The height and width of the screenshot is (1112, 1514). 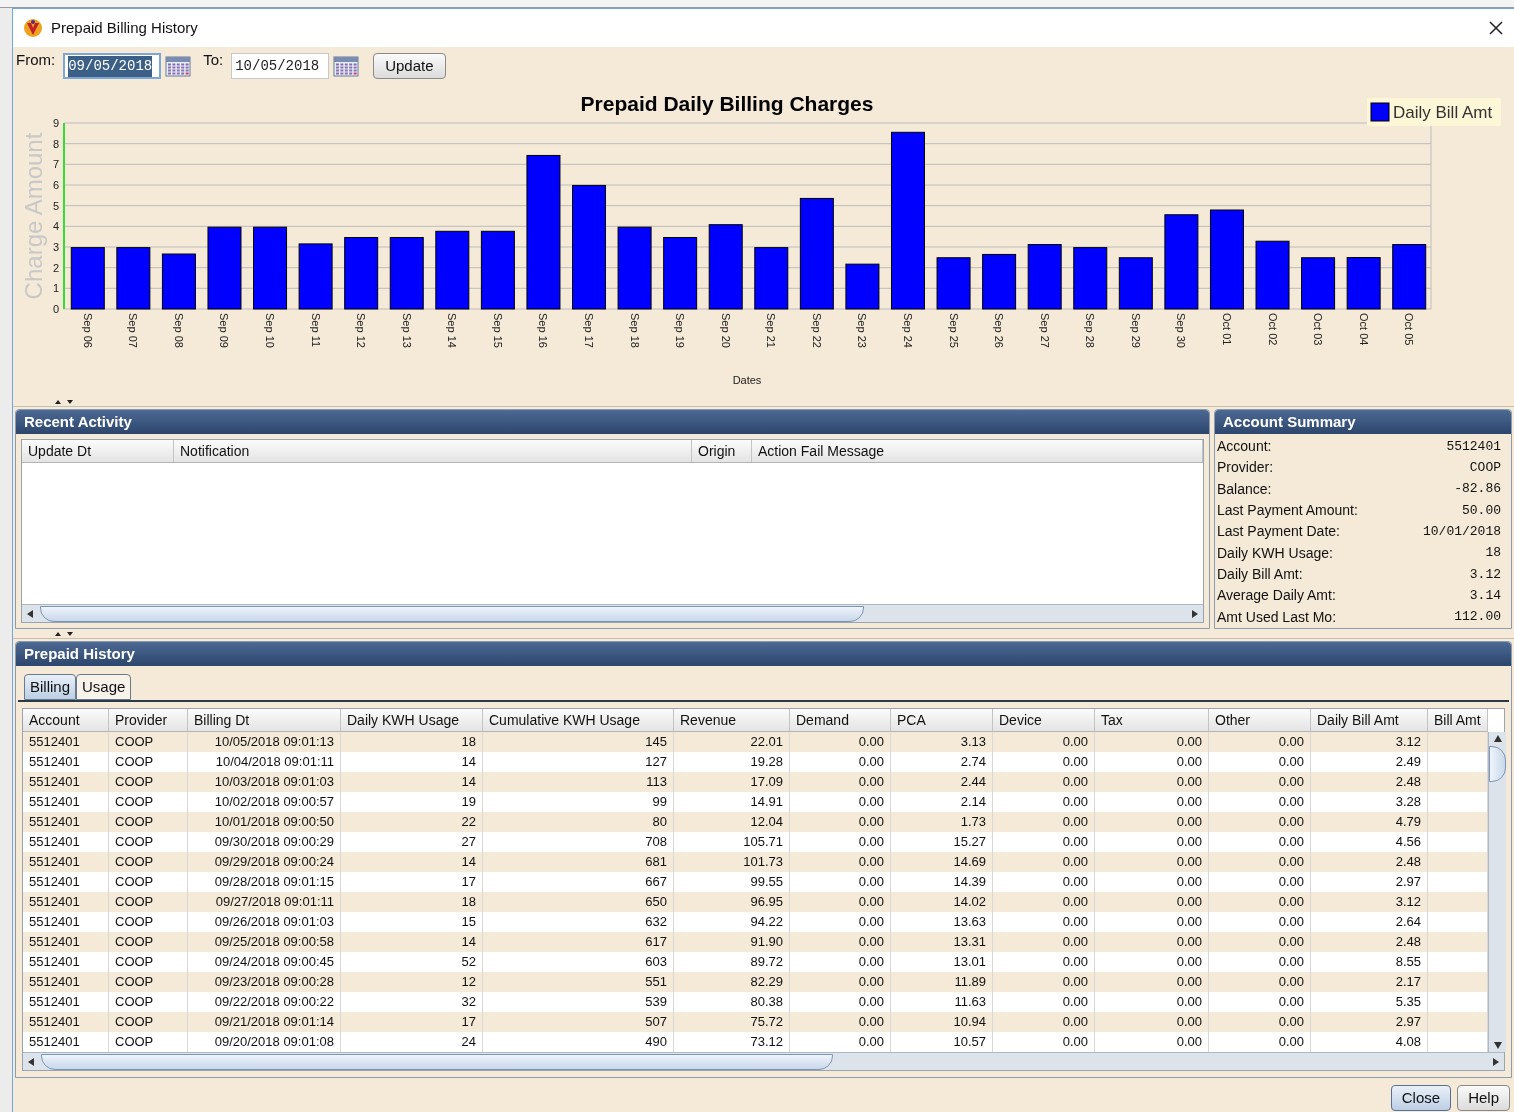 What do you see at coordinates (840, 720) in the screenshot?
I see `column-header: Demand` at bounding box center [840, 720].